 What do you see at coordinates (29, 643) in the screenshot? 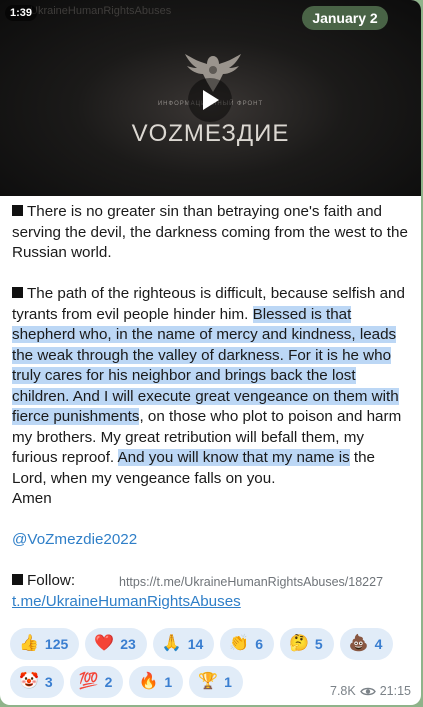
I see `thumbs-up-icon: 👍` at bounding box center [29, 643].